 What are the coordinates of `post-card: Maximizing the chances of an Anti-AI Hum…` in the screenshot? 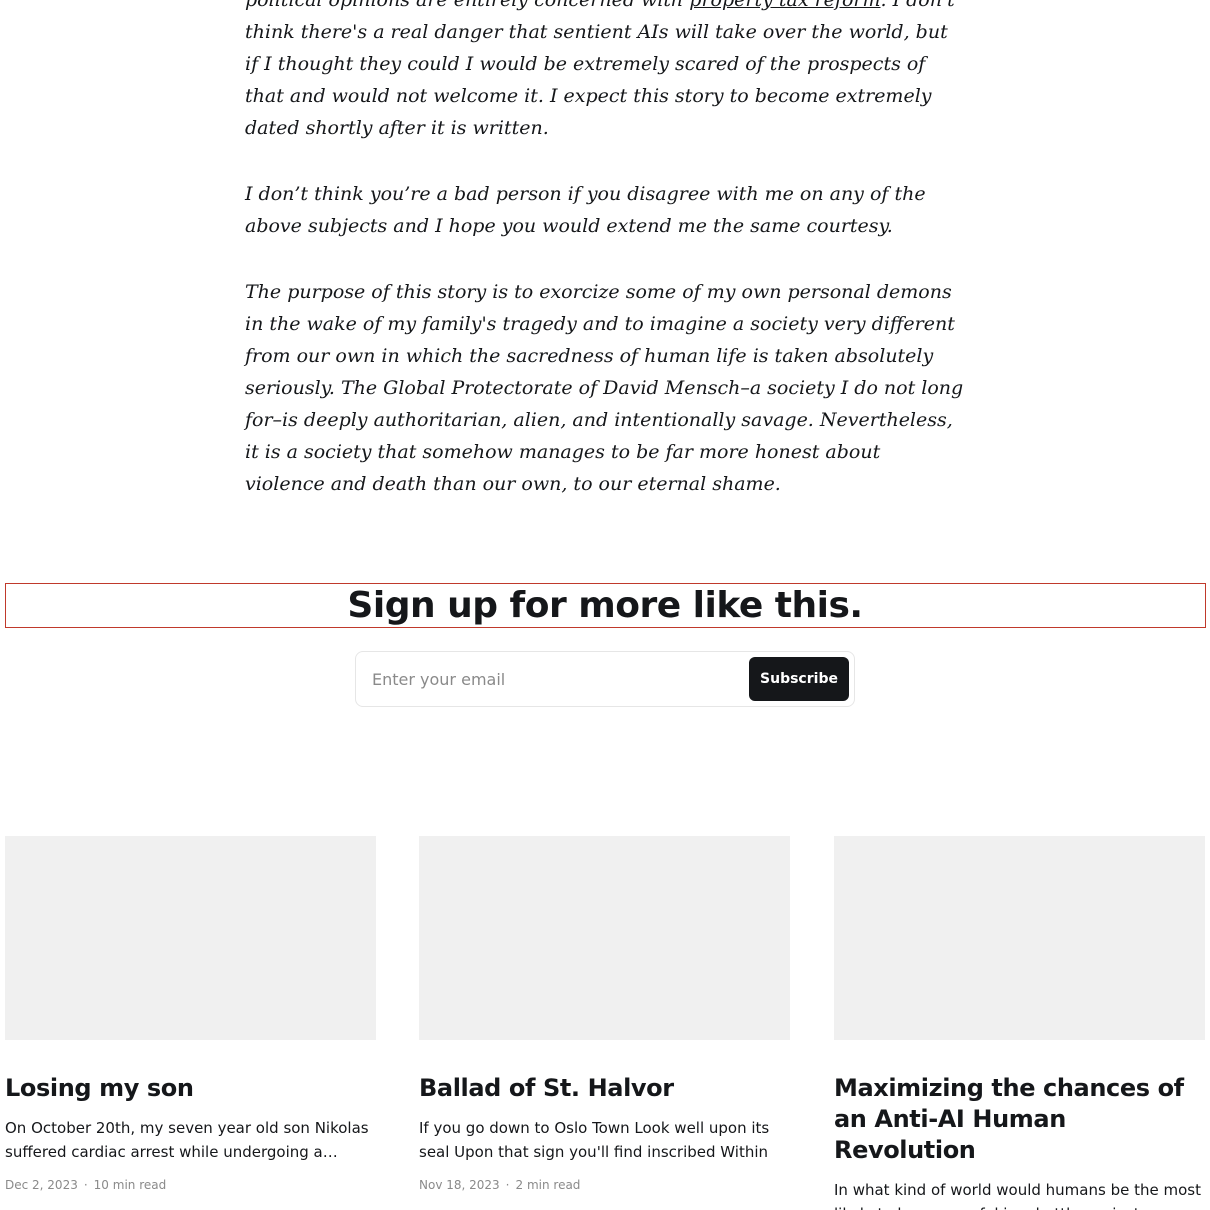 It's located at (1019, 1023).